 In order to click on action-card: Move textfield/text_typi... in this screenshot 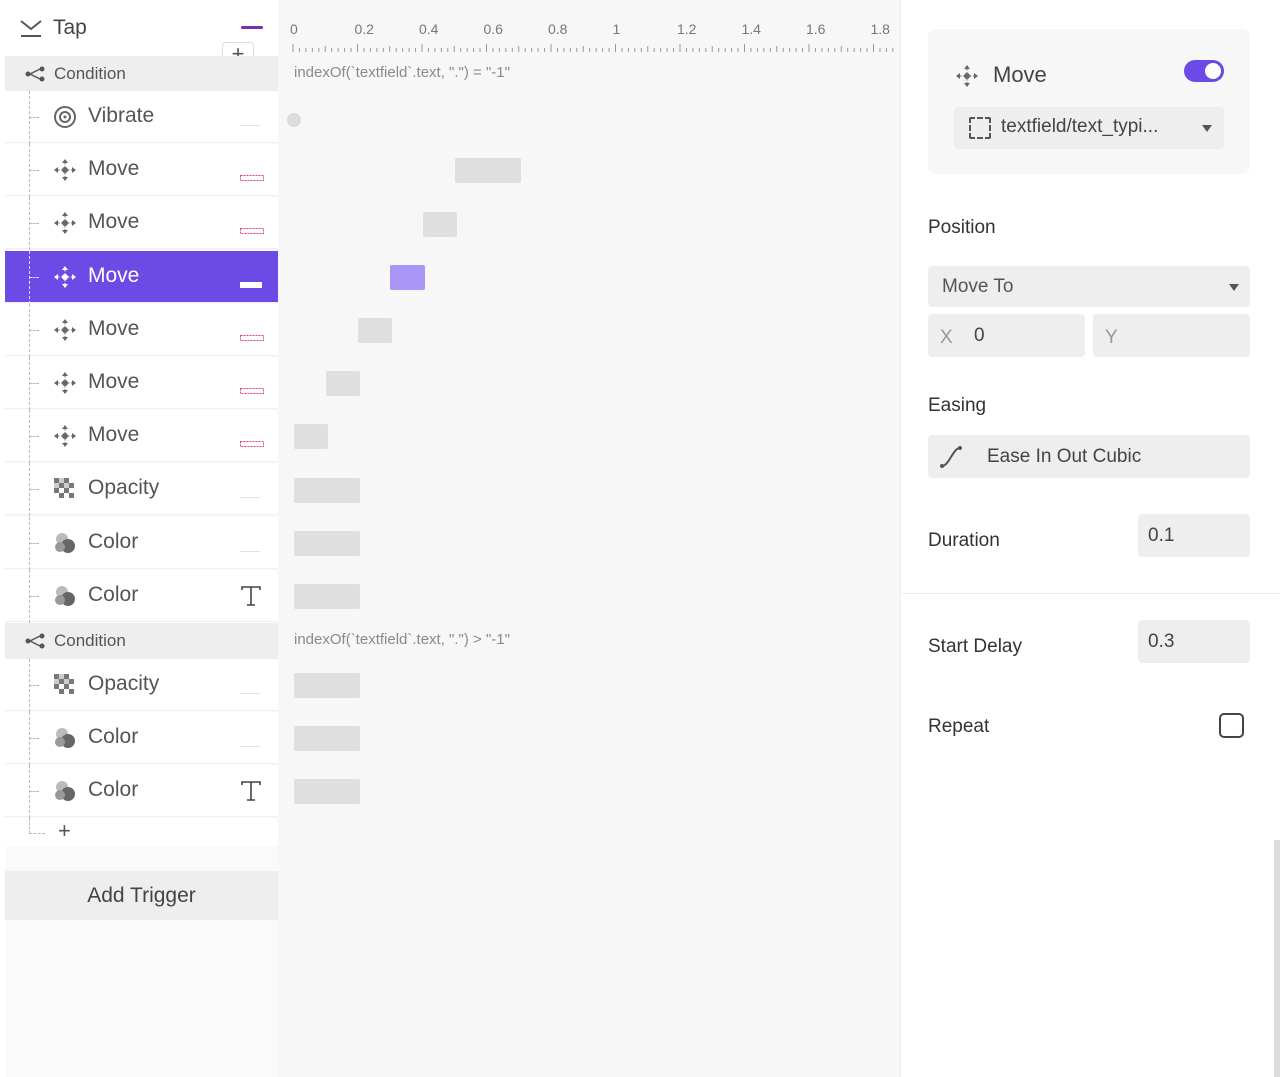, I will do `click(1089, 101)`.